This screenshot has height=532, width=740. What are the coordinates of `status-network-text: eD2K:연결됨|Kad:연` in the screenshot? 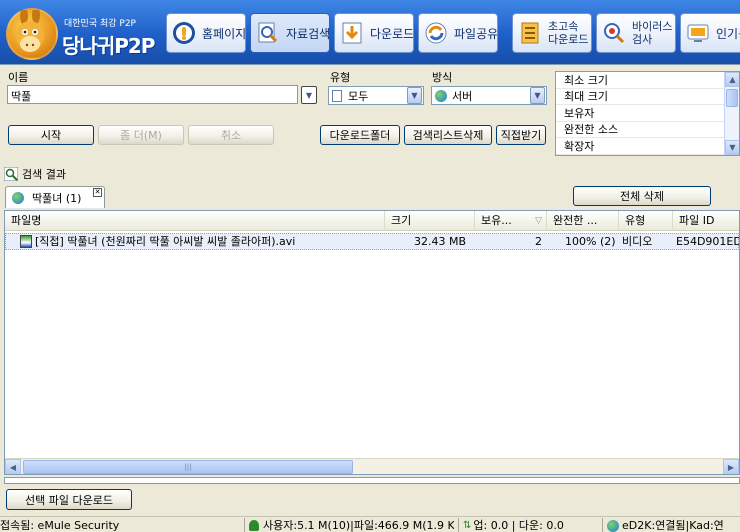 It's located at (673, 525).